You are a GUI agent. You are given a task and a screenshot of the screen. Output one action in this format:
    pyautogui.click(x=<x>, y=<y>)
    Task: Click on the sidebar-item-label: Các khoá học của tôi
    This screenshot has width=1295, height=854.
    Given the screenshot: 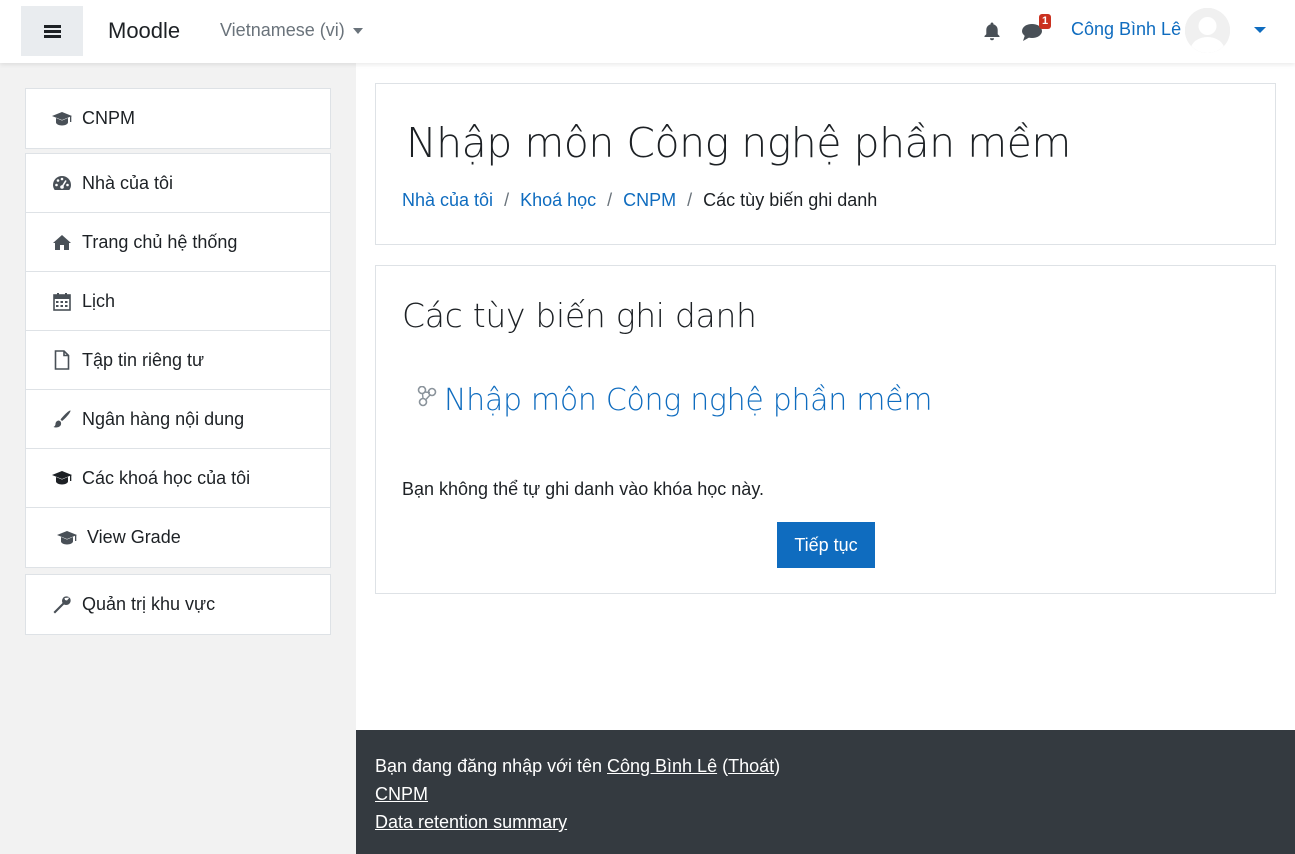 What is the action you would take?
    pyautogui.click(x=166, y=477)
    